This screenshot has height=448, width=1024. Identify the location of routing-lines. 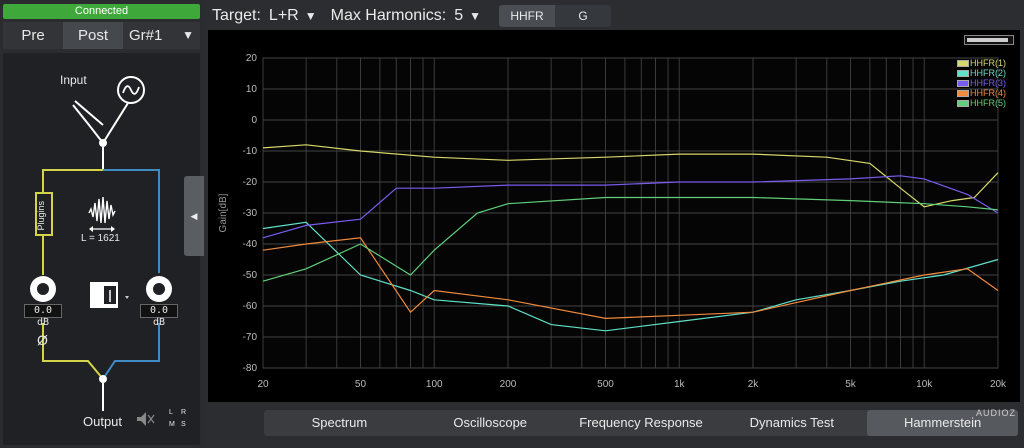
(101, 251).